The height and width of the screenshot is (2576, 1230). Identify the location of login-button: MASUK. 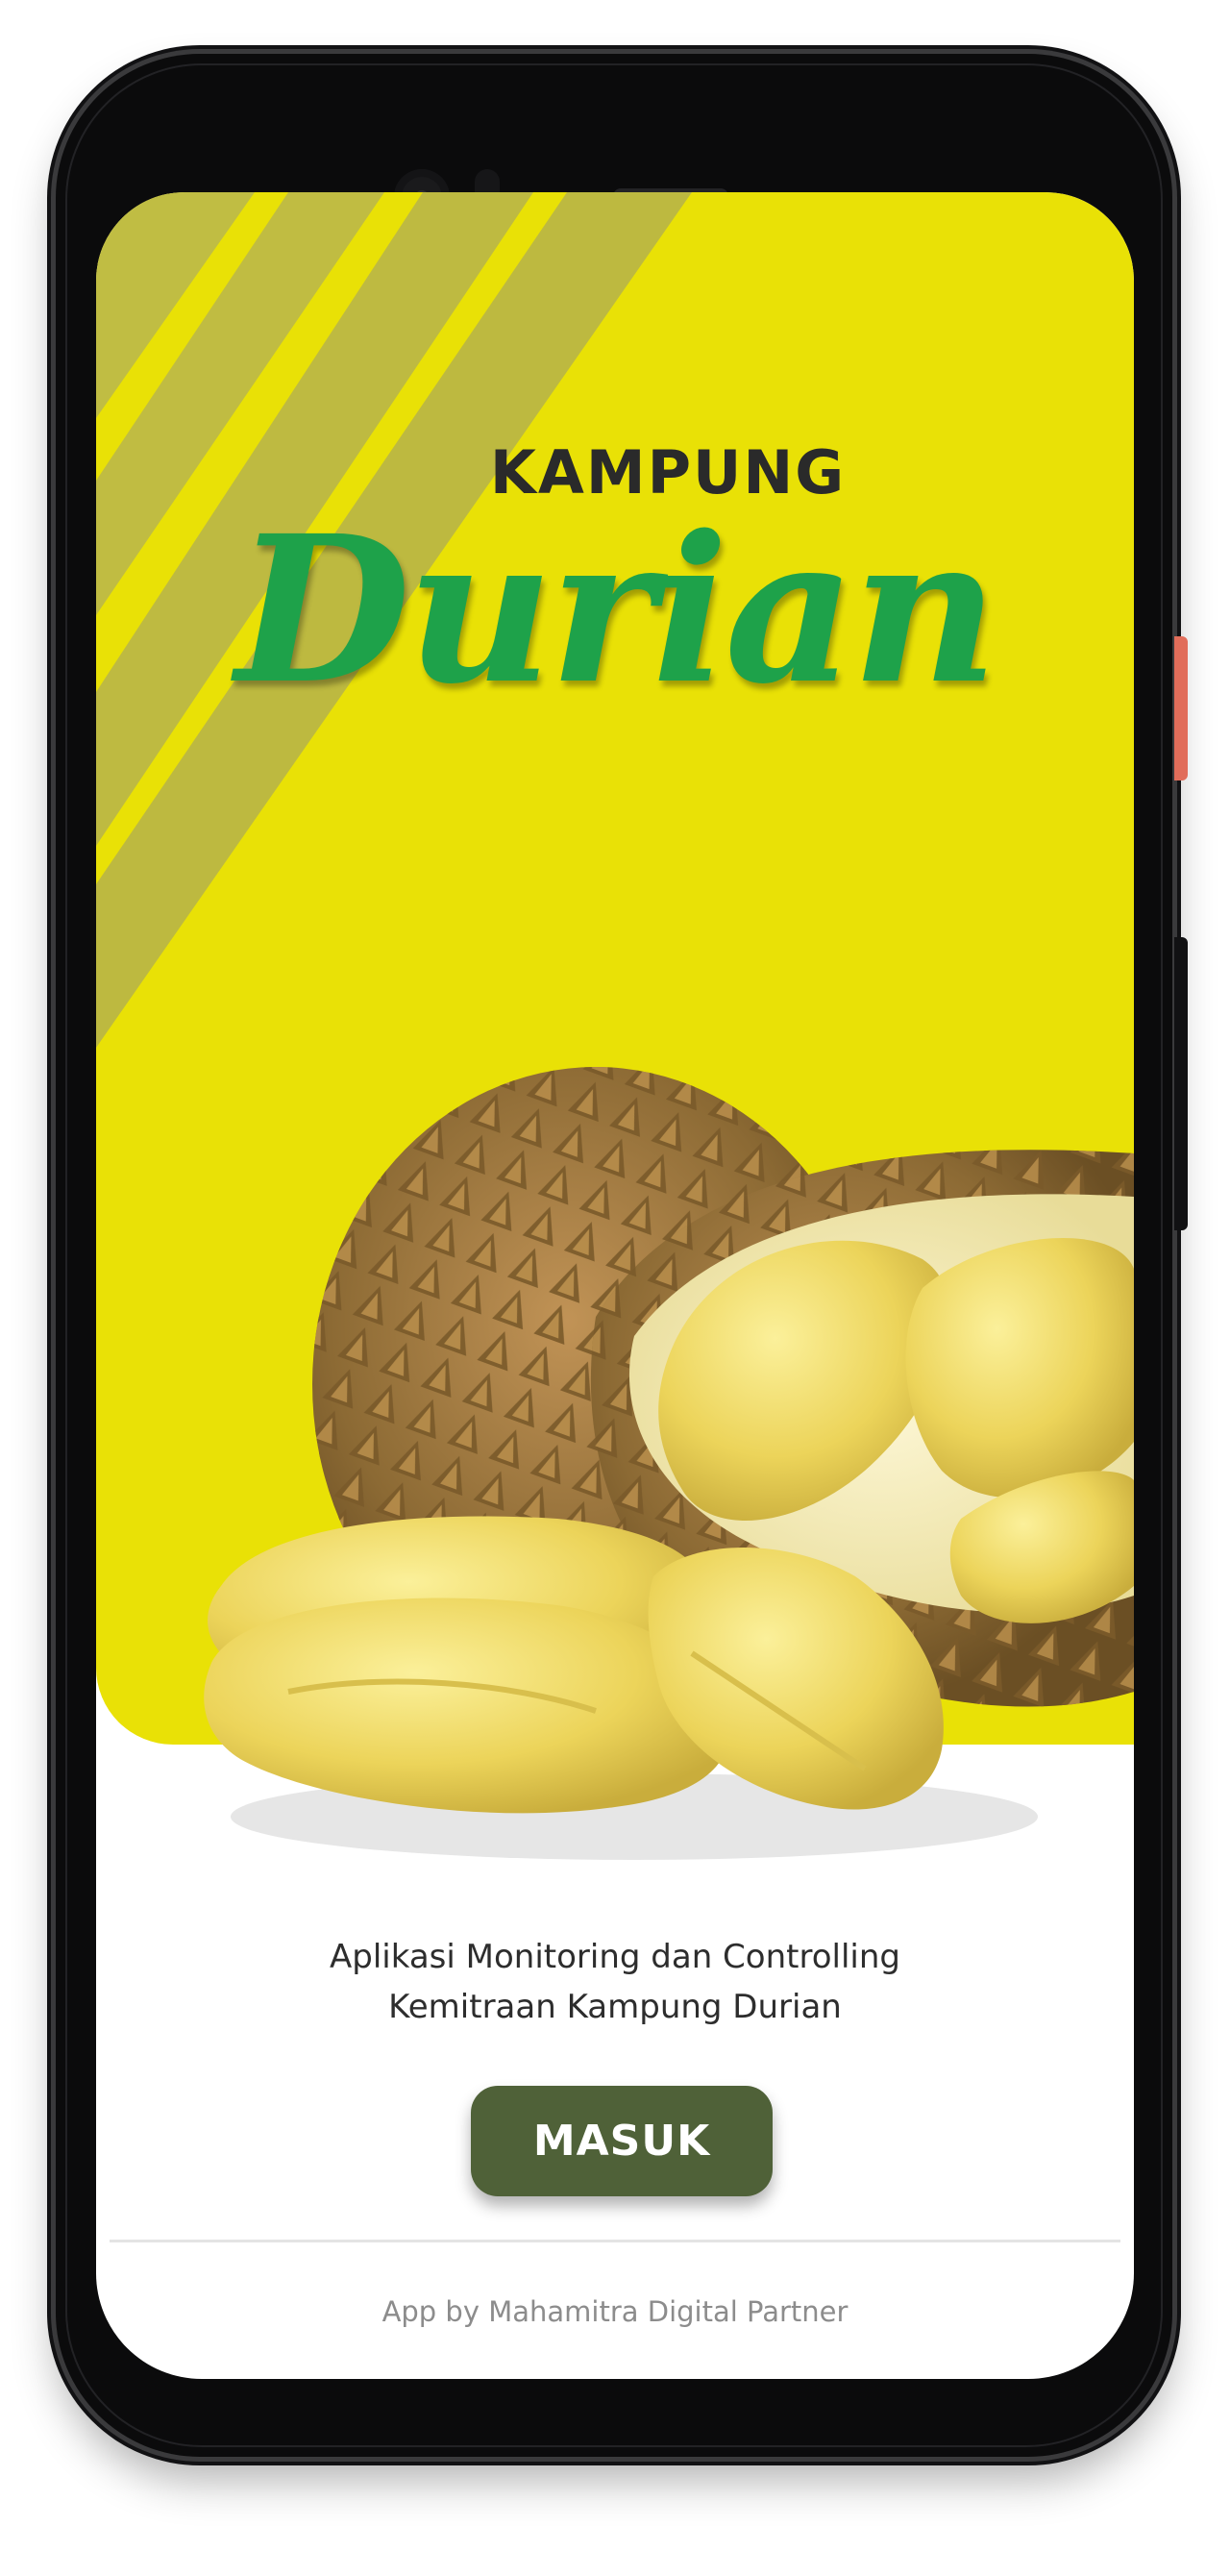
(622, 2141).